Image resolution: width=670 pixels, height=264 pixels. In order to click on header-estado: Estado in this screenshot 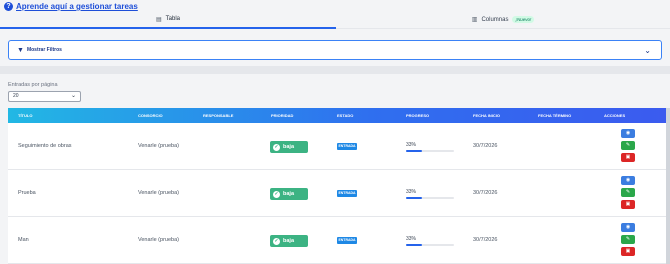, I will do `click(345, 115)`.